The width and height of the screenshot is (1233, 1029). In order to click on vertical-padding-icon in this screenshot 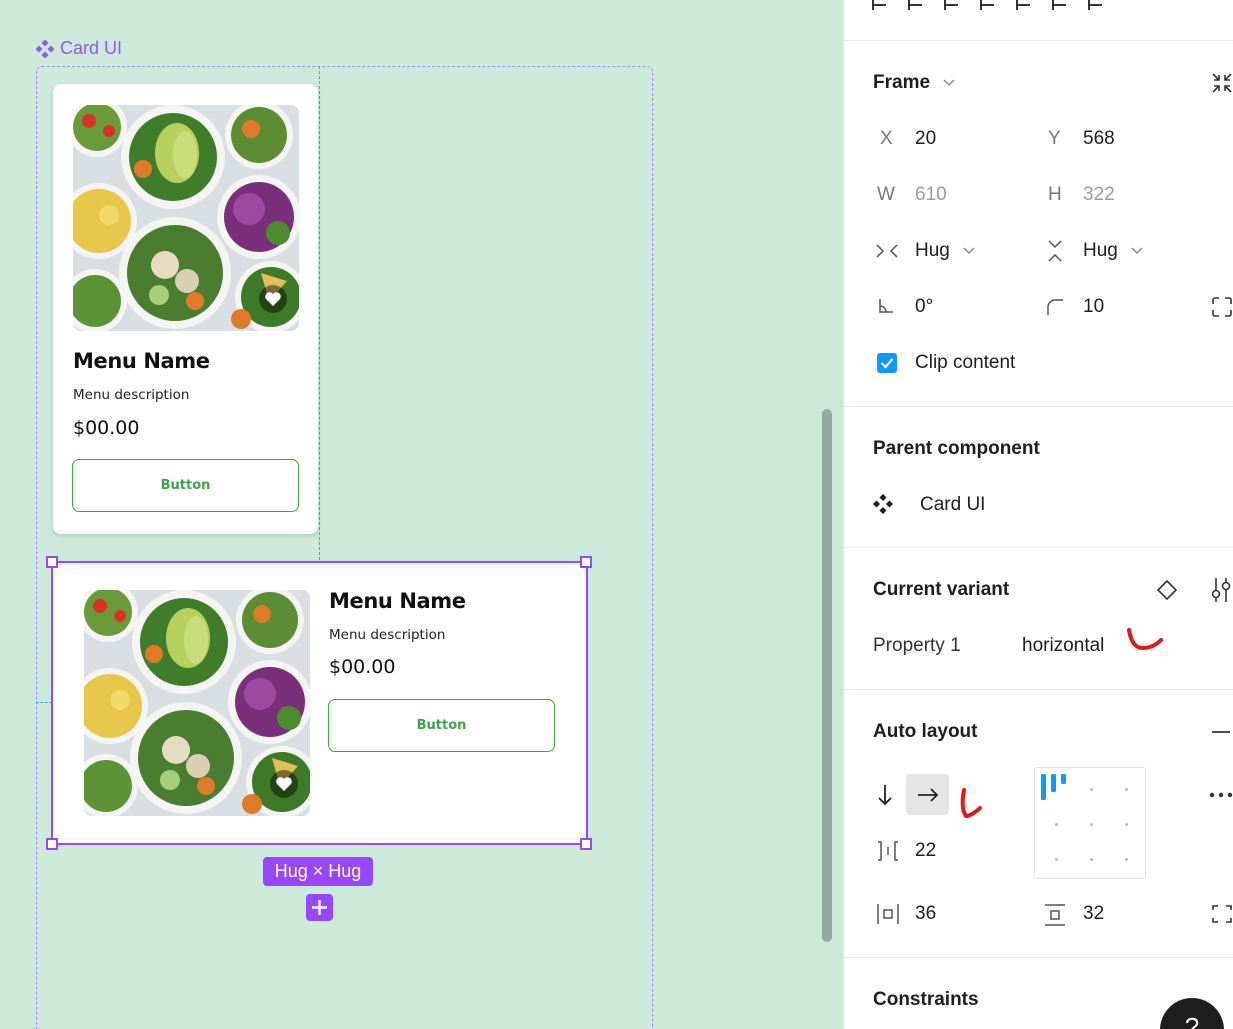, I will do `click(1055, 915)`.